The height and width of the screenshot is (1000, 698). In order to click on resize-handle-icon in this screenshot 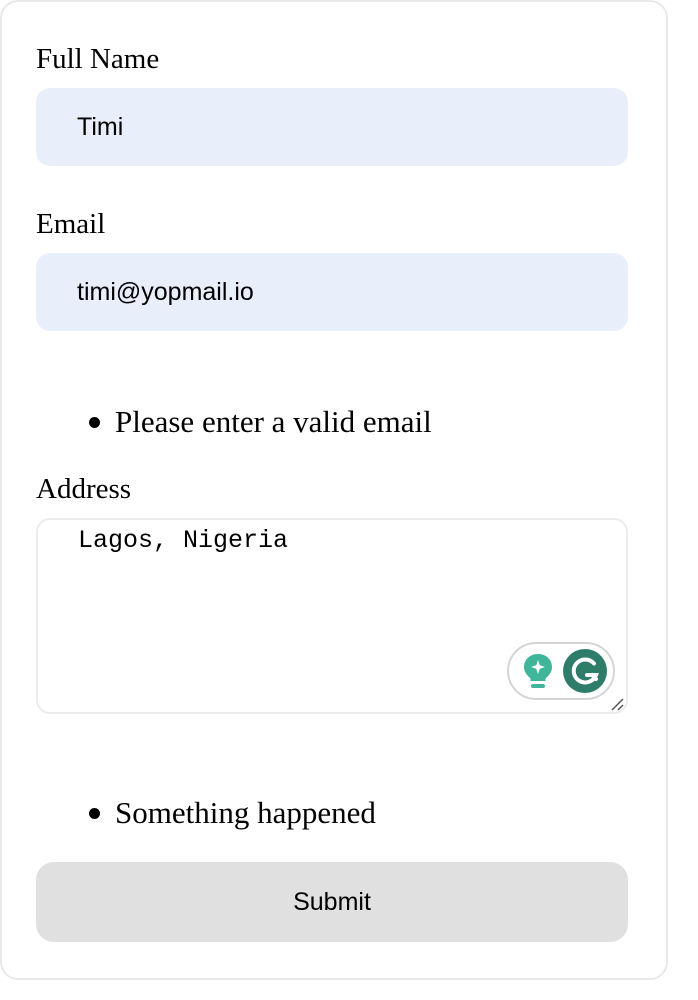, I will do `click(617, 704)`.